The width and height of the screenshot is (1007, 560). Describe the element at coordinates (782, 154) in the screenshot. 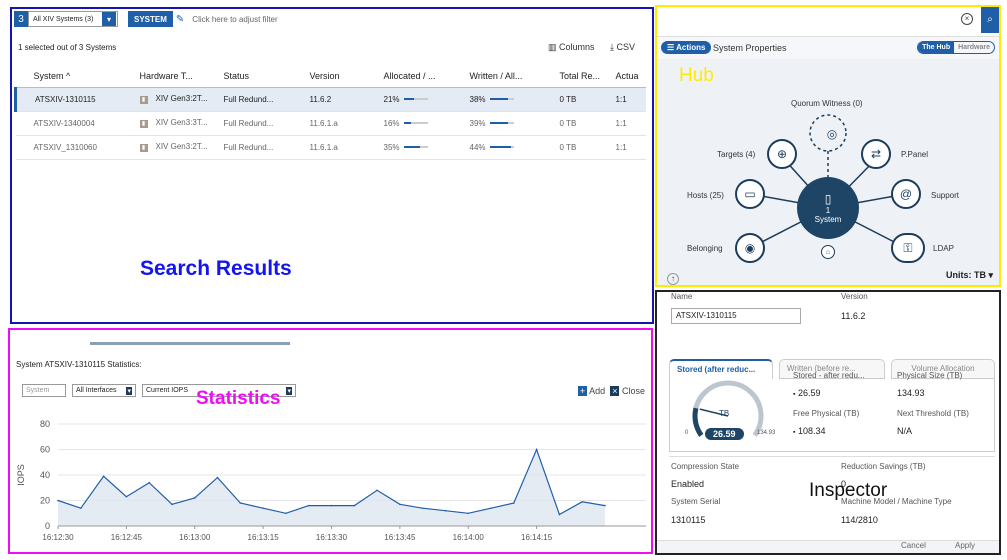

I see `target-icon: ⊕` at that location.